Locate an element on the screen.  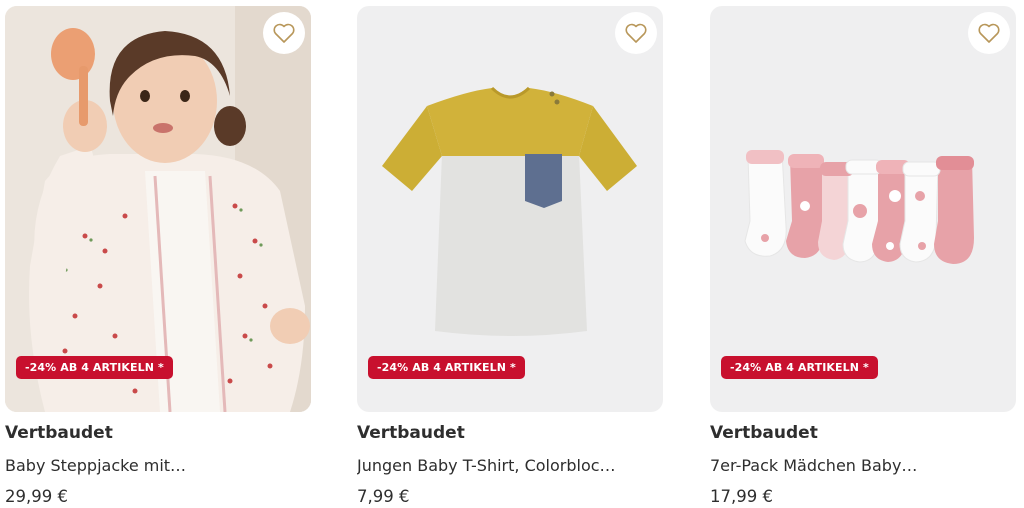
baby-socks-7-pack is located at coordinates (859, 207).